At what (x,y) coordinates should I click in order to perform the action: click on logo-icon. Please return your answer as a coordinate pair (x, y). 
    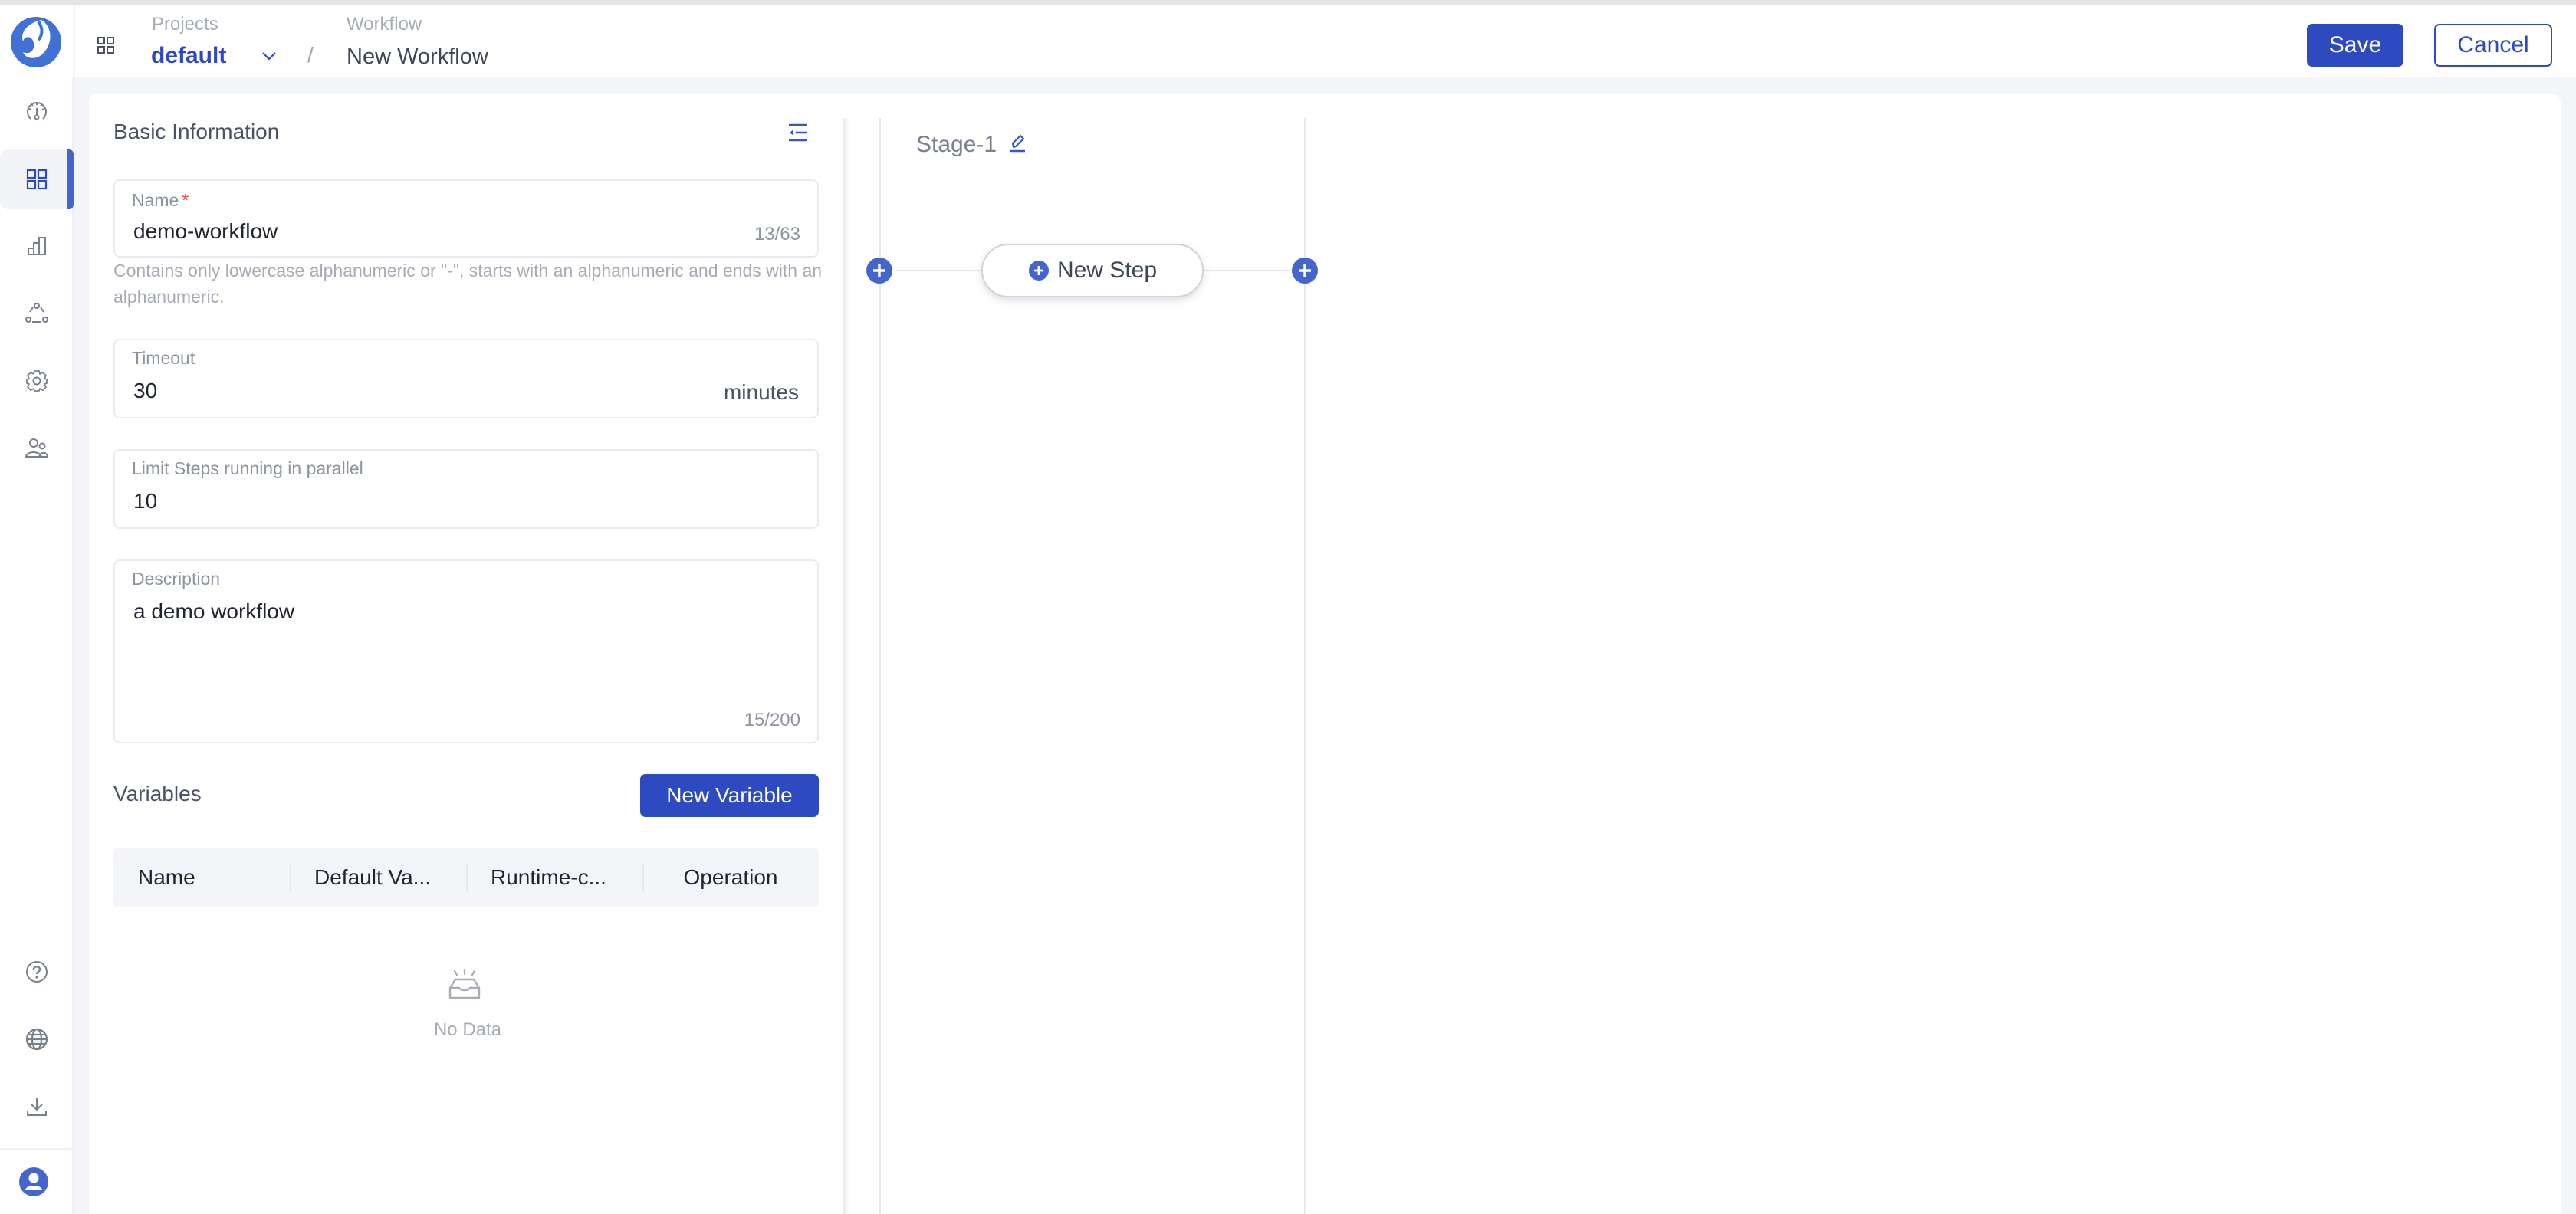
    Looking at the image, I should click on (36, 40).